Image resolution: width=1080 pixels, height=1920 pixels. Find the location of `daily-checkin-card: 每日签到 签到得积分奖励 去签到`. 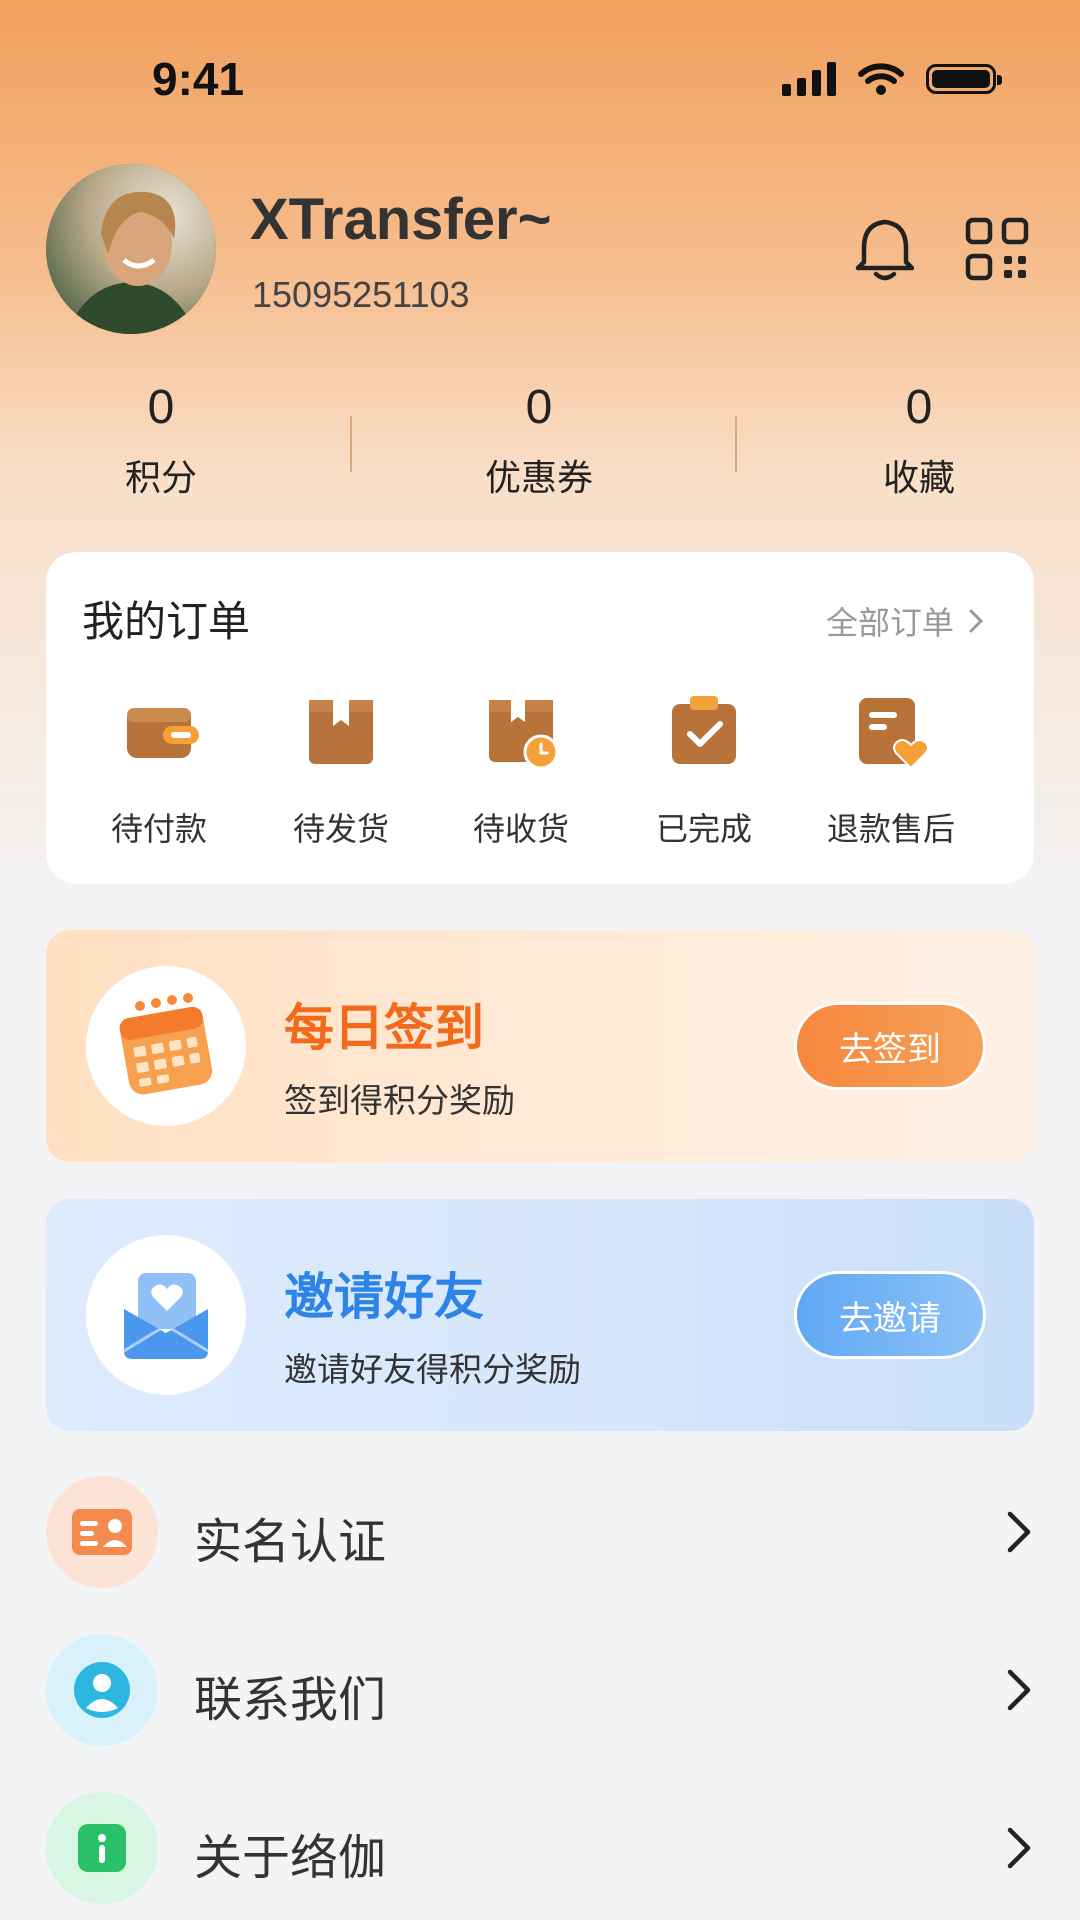

daily-checkin-card: 每日签到 签到得积分奖励 去签到 is located at coordinates (540, 1046).